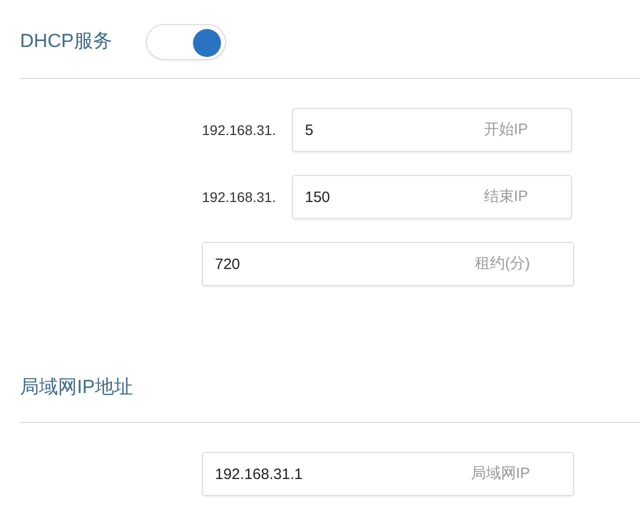 The image size is (640, 520). Describe the element at coordinates (502, 264) in the screenshot. I see `field-label: 租约(分)` at that location.